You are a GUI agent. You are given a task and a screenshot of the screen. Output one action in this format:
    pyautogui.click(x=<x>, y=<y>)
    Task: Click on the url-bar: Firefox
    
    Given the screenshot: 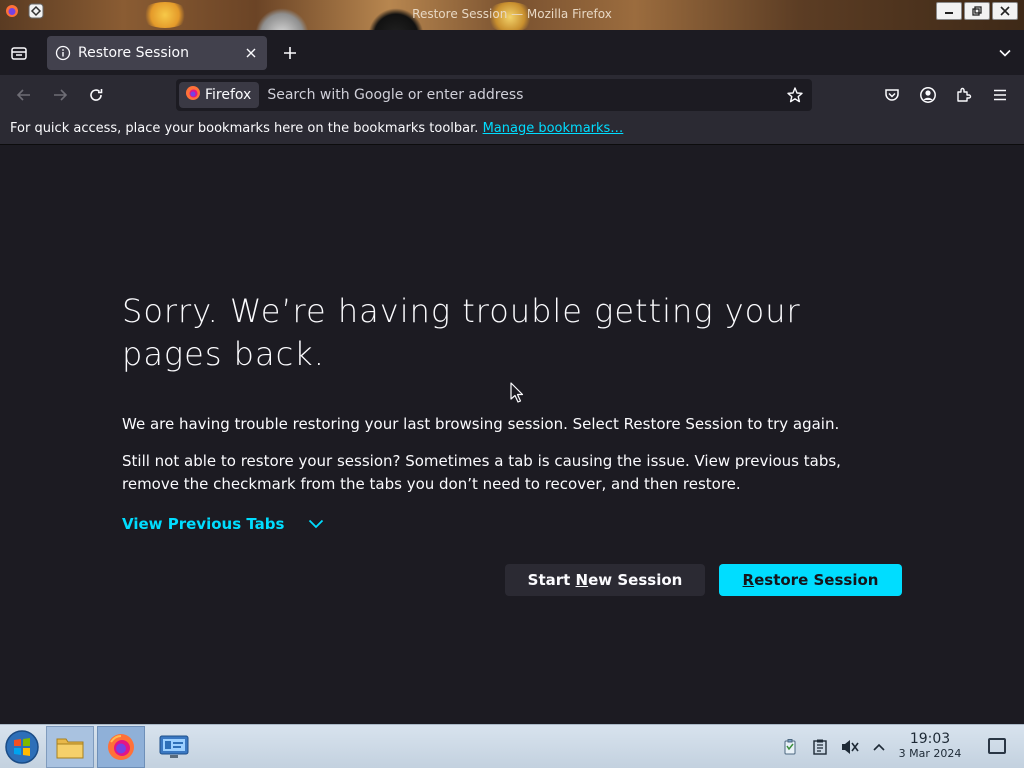 What is the action you would take?
    pyautogui.click(x=494, y=95)
    